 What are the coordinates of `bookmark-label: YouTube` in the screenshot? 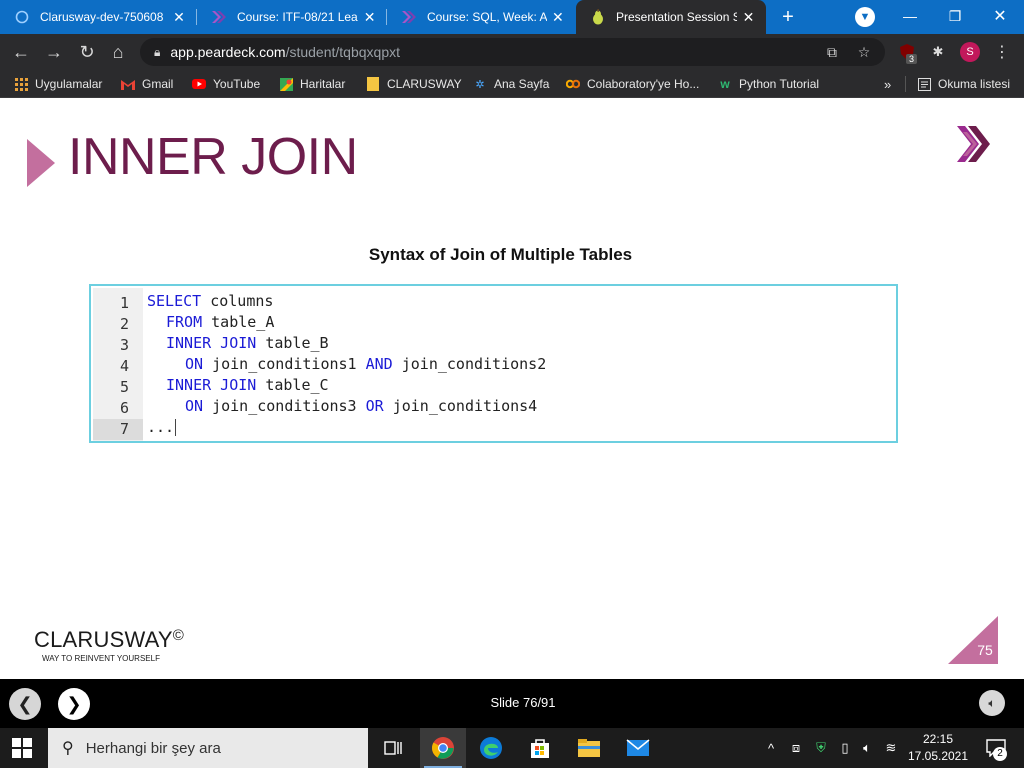 It's located at (237, 84).